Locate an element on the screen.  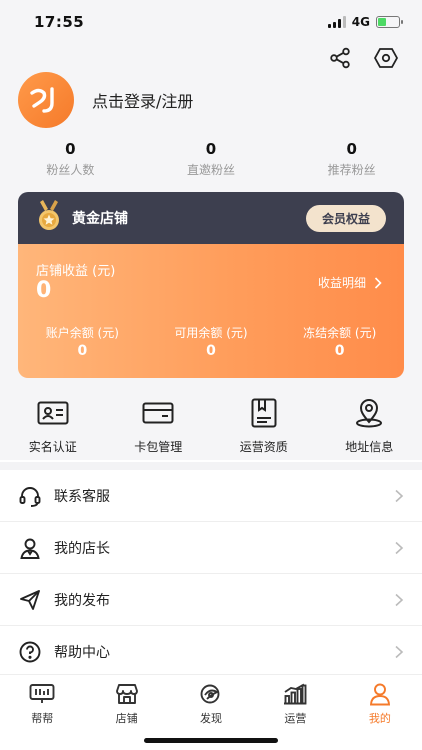
fan-stats: 0 粉丝人数 0 直邀粉丝 0 推荐粉丝 is located at coordinates (211, 159).